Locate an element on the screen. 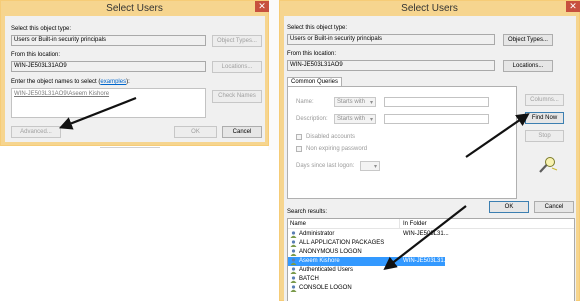 This screenshot has width=580, height=301. arrow-to-find-now is located at coordinates (497, 135).